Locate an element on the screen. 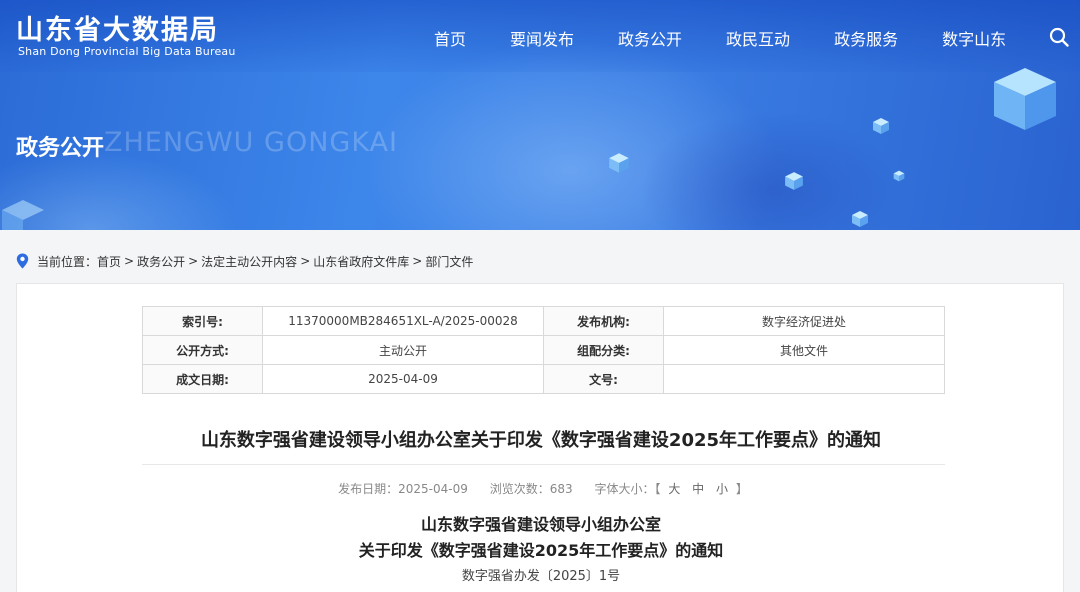 The width and height of the screenshot is (1080, 592). body-heading-line2: 关于印发《数字强省建设2025年工作要点》的通知 is located at coordinates (541, 550).